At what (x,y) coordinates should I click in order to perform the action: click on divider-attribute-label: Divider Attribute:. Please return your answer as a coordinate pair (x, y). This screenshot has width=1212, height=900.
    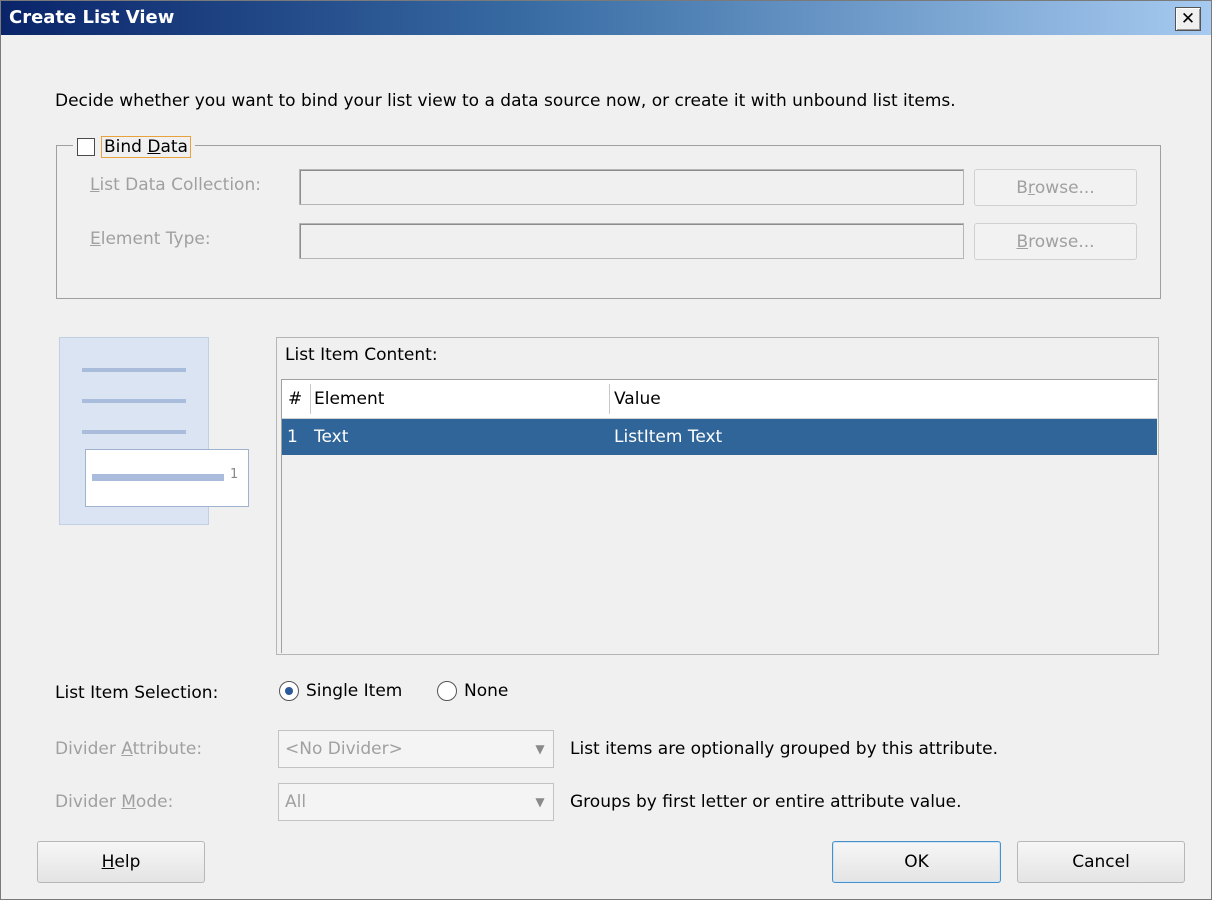
    Looking at the image, I should click on (129, 749).